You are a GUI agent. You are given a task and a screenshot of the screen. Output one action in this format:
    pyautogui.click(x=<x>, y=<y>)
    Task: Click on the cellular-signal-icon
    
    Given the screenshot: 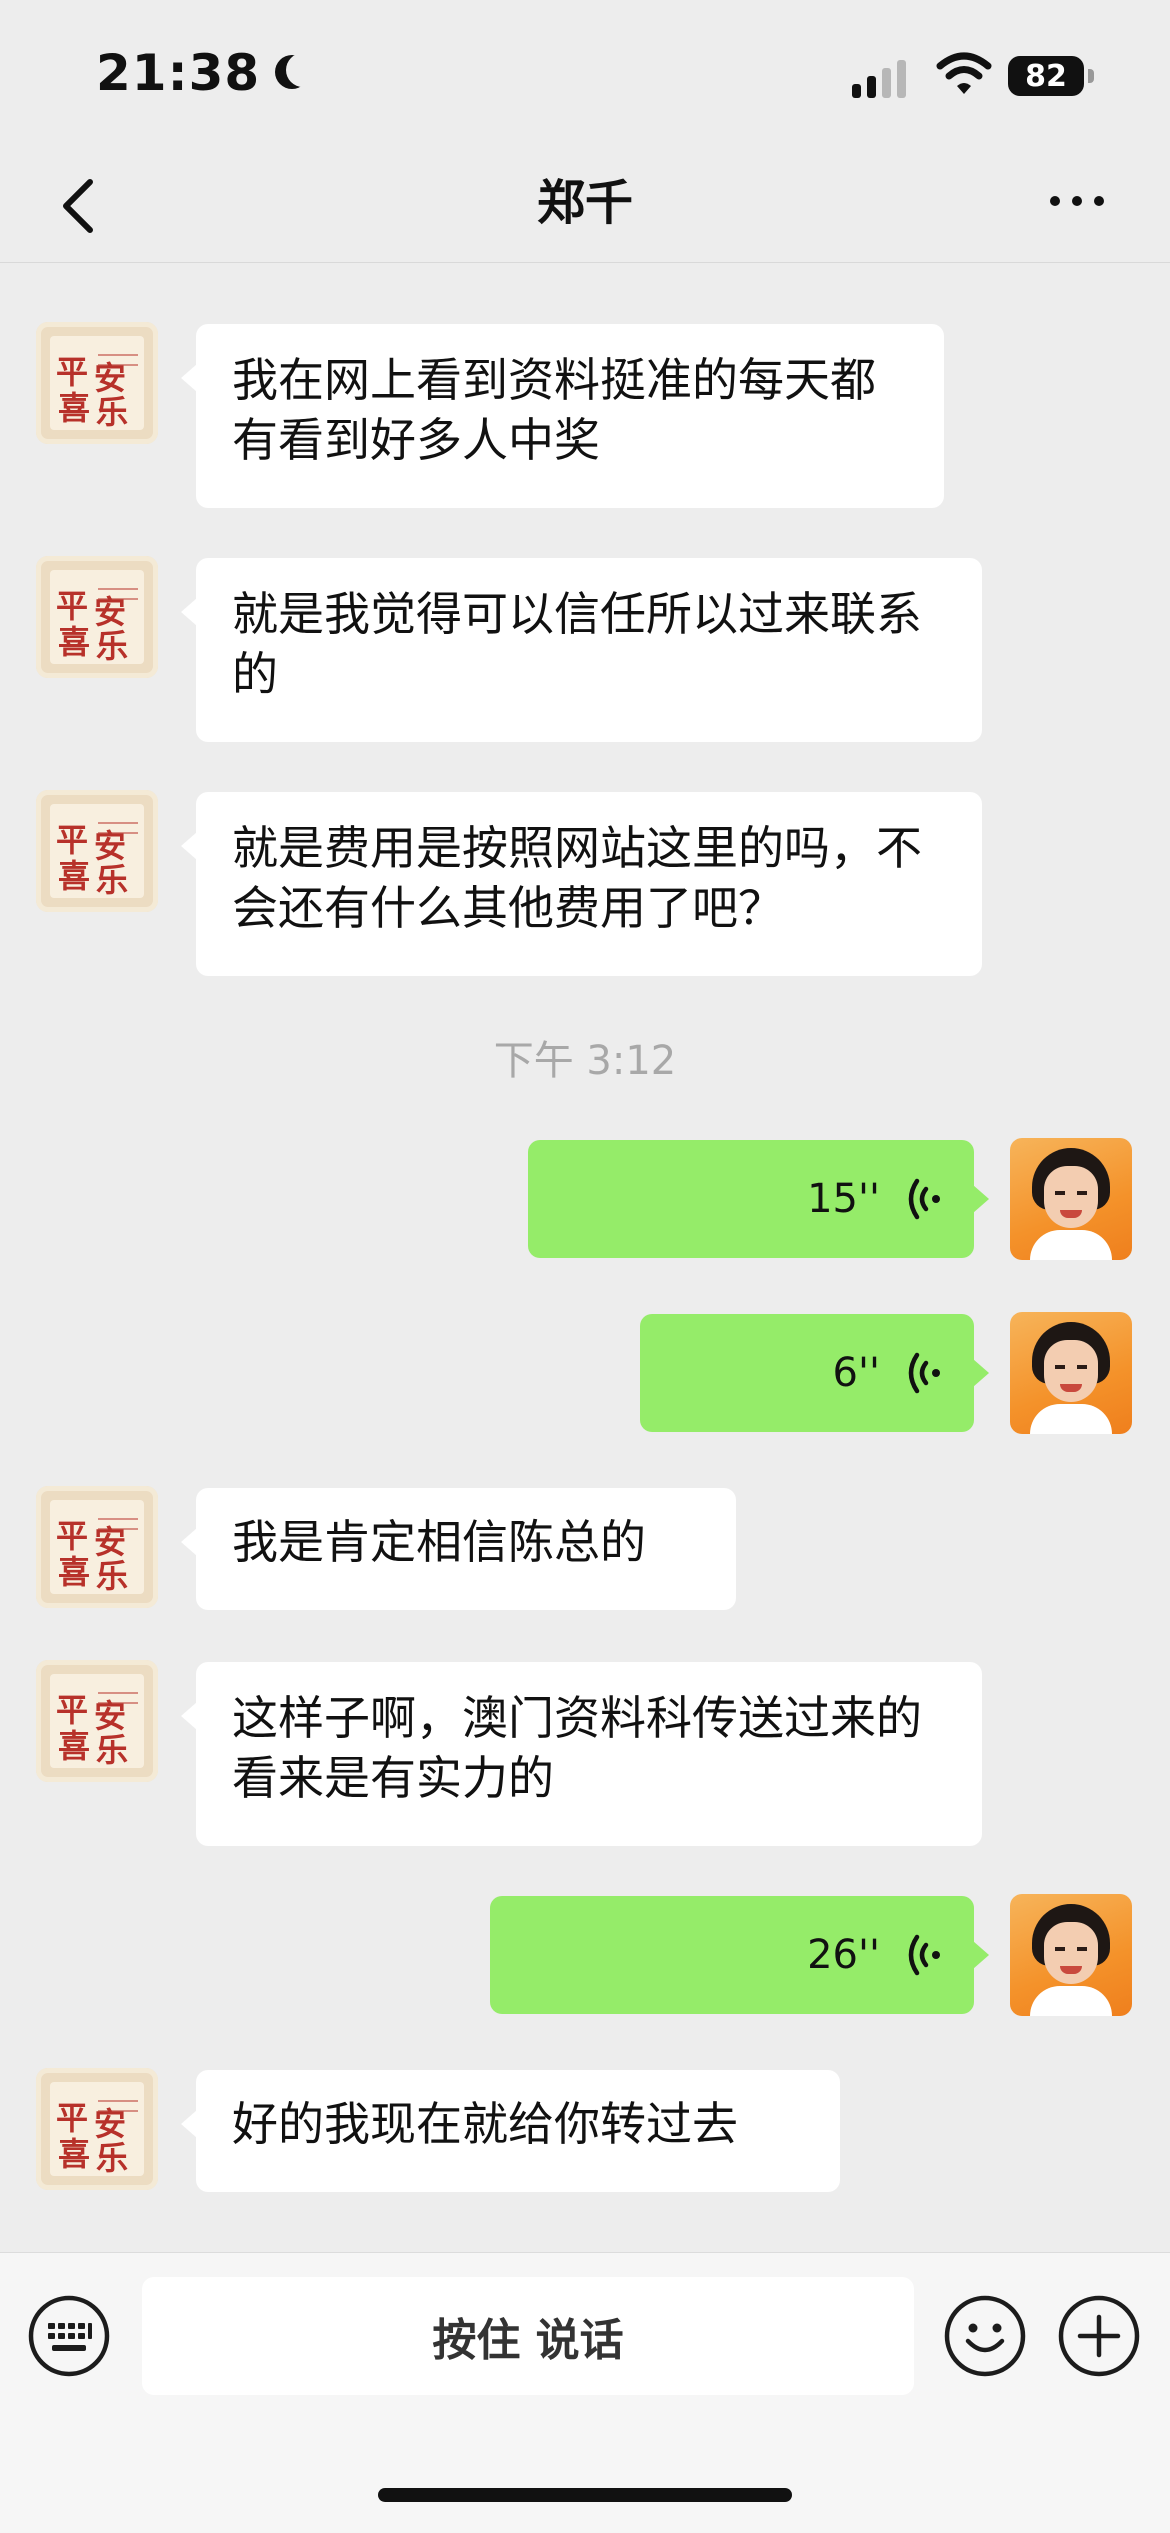 What is the action you would take?
    pyautogui.click(x=879, y=78)
    